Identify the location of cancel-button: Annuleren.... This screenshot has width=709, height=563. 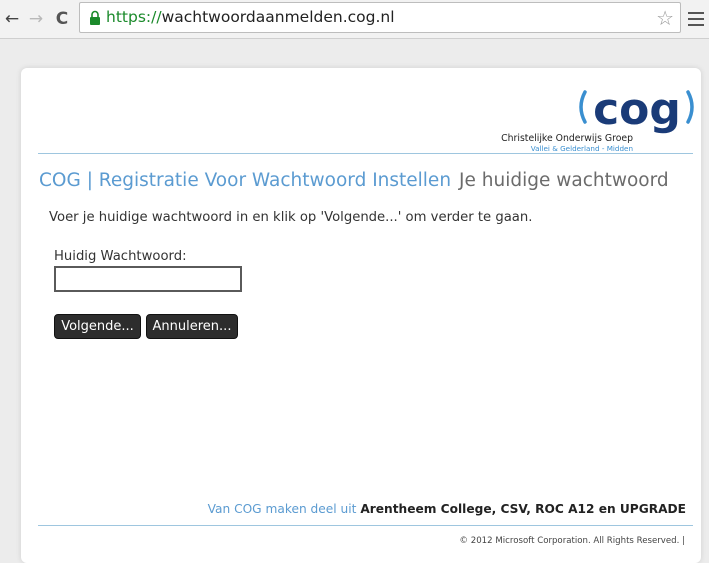
(192, 326).